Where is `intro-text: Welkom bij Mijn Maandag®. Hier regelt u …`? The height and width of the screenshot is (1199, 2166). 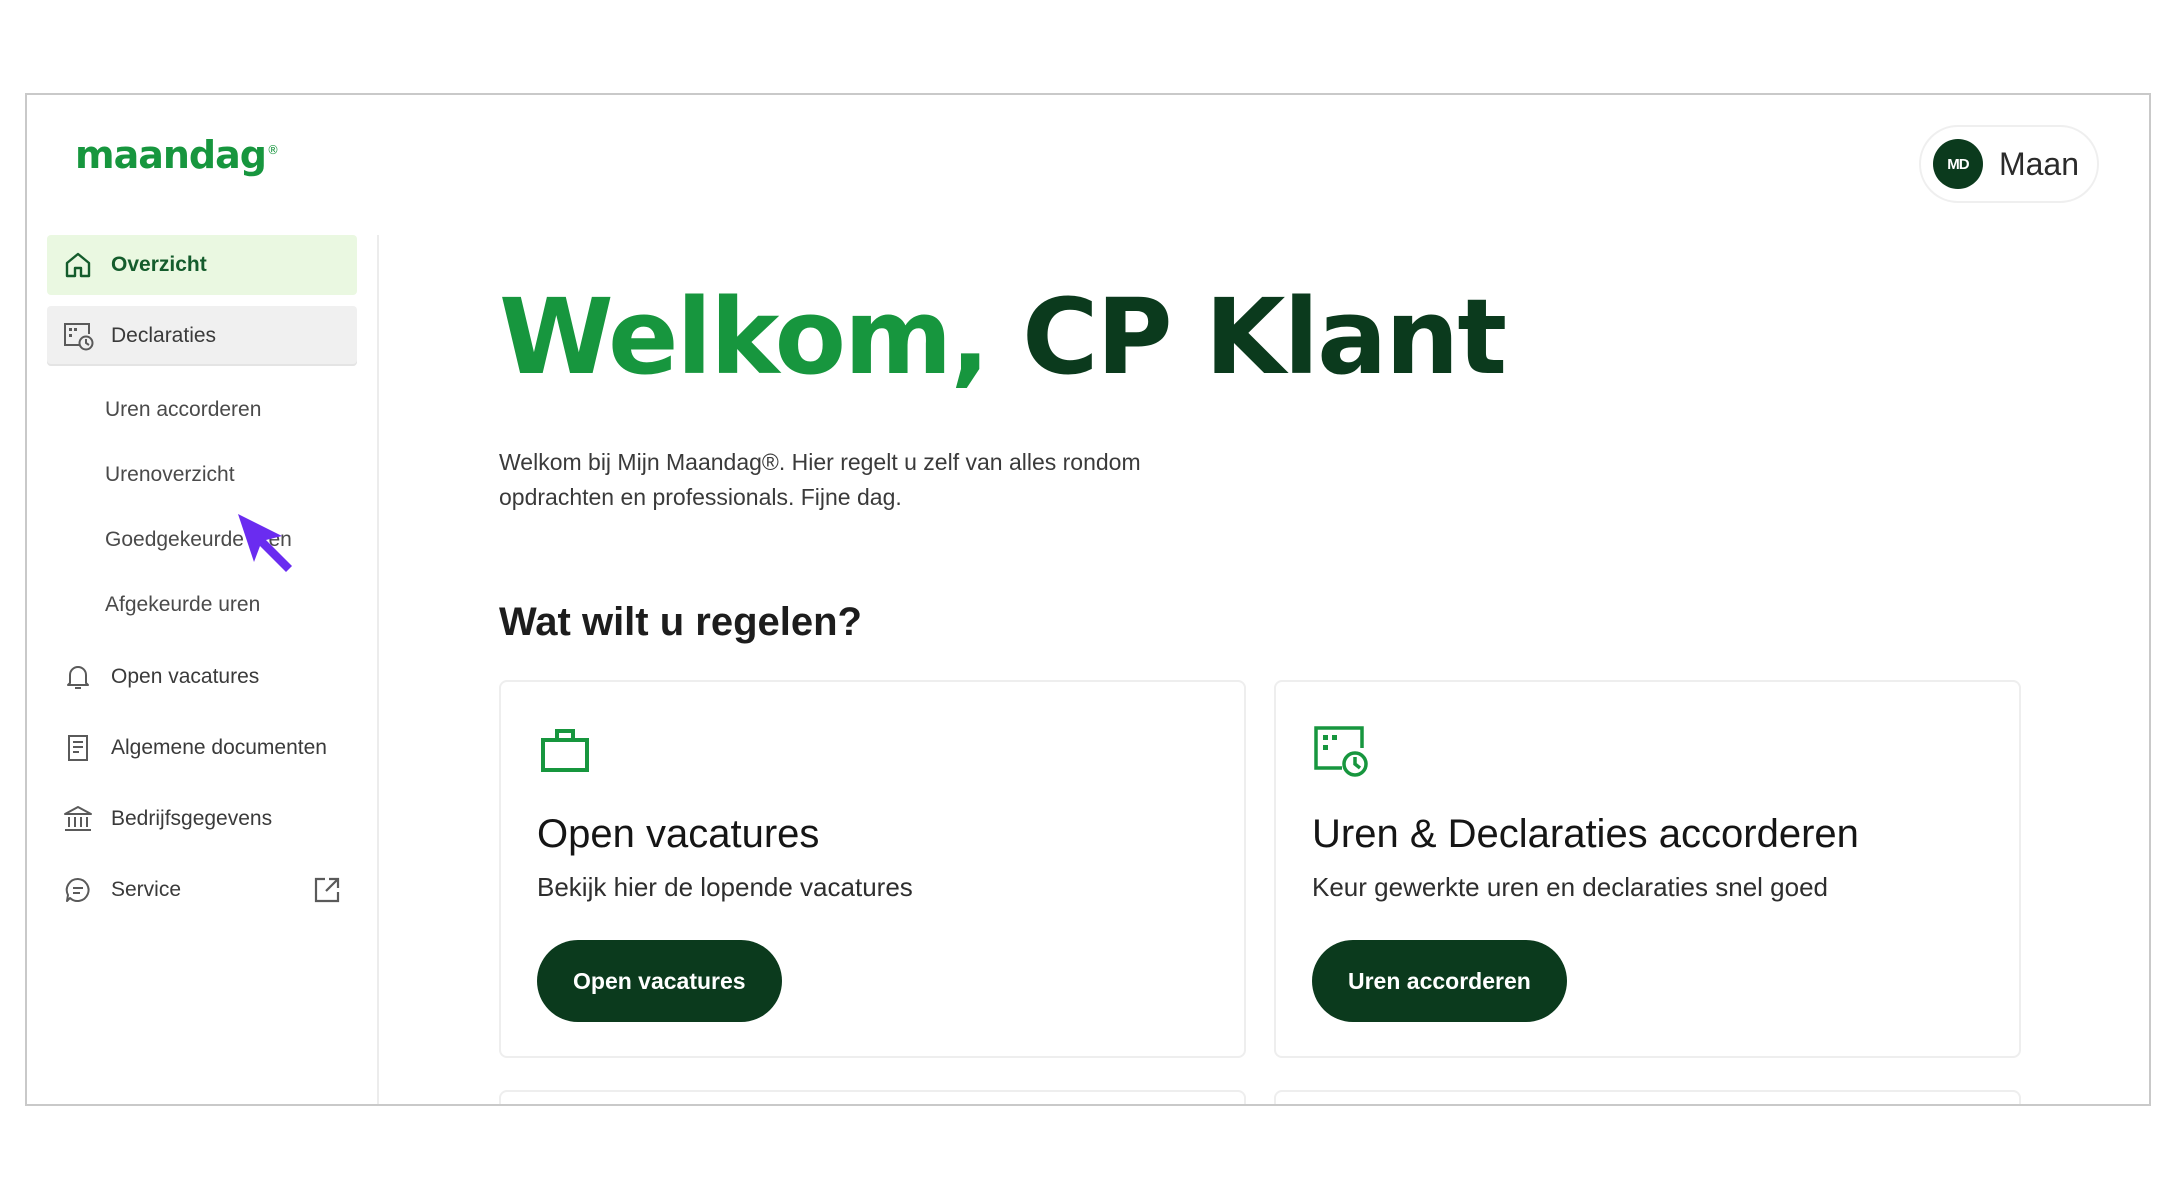
intro-text: Welkom bij Mijn Maandag®. Hier regelt u … is located at coordinates (859, 480).